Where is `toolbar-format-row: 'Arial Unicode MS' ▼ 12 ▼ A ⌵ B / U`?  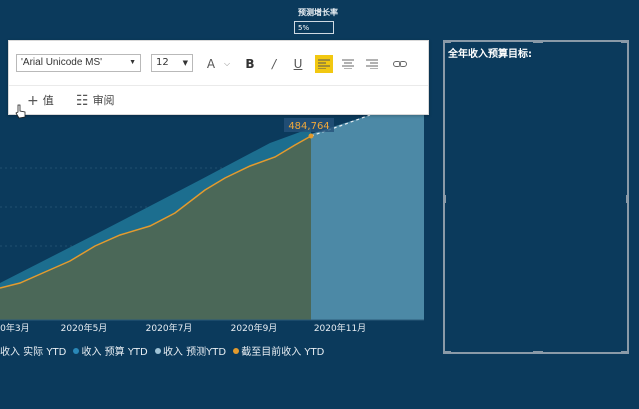
toolbar-format-row: 'Arial Unicode MS' ▼ 12 ▼ A ⌵ B / U is located at coordinates (218, 63).